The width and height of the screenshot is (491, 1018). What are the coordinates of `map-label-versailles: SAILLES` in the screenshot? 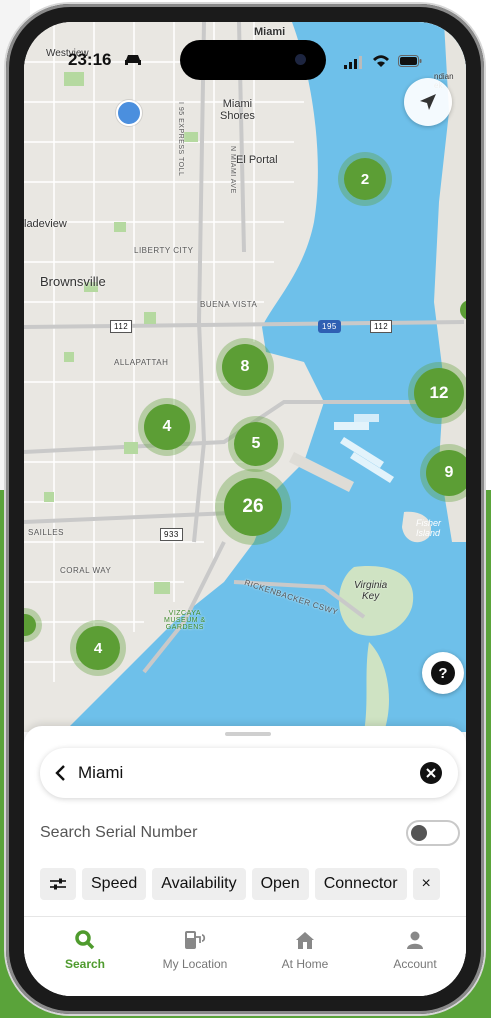 It's located at (46, 532).